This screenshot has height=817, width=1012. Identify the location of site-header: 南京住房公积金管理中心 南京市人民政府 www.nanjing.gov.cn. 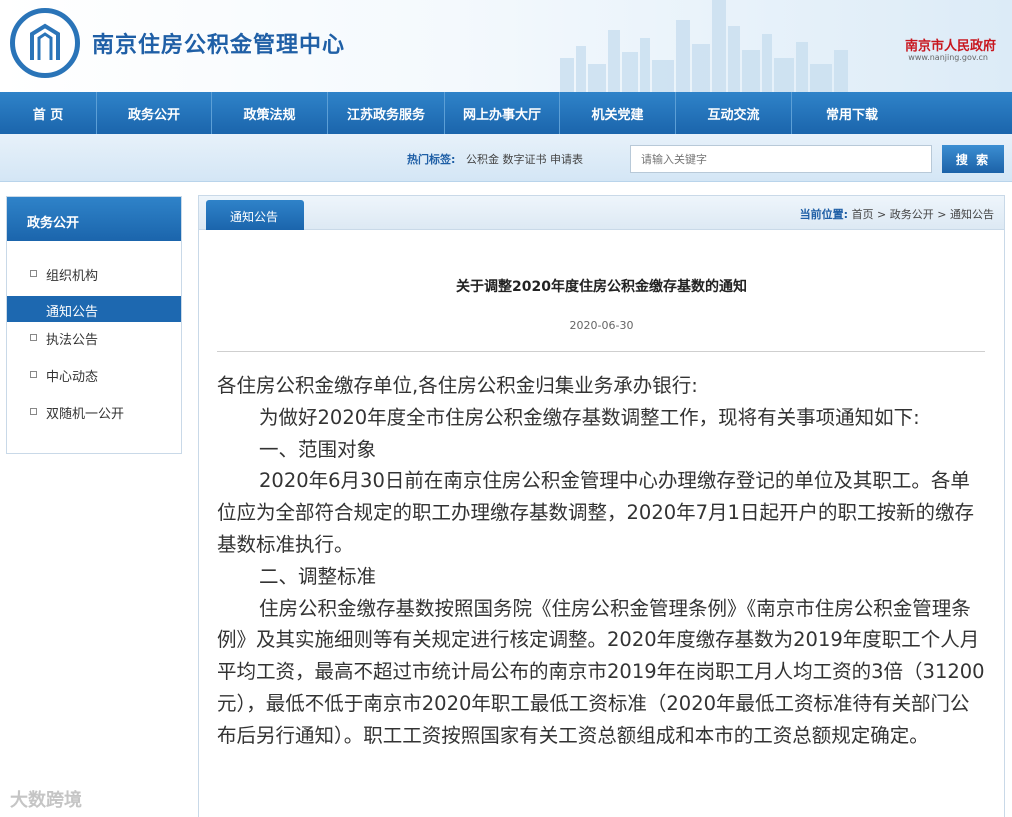
(506, 46).